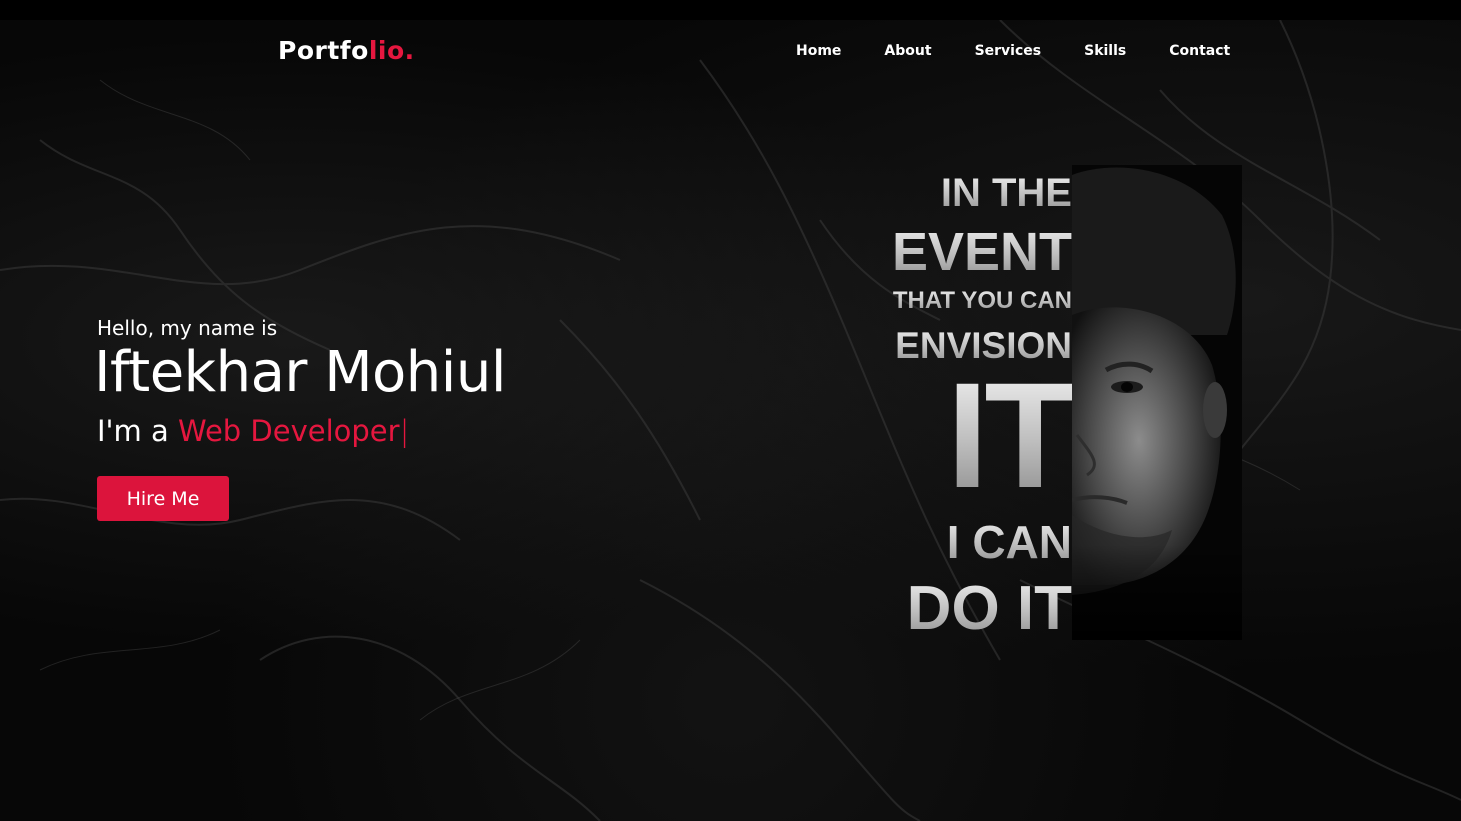 Image resolution: width=1461 pixels, height=821 pixels. I want to click on poster-line-7: DO IT, so click(989, 608).